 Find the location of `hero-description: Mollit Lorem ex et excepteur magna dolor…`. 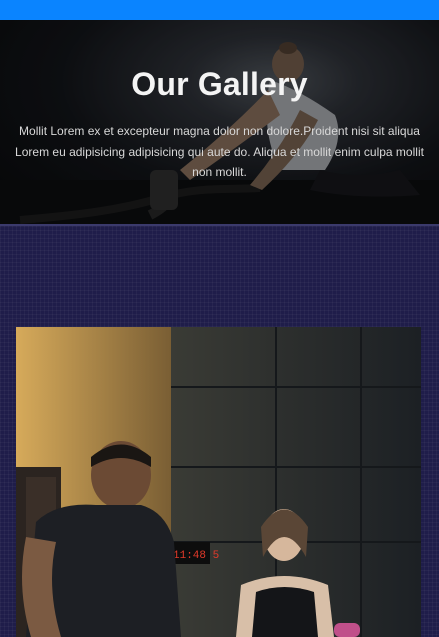

hero-description: Mollit Lorem ex et excepteur magna dolor… is located at coordinates (219, 151).